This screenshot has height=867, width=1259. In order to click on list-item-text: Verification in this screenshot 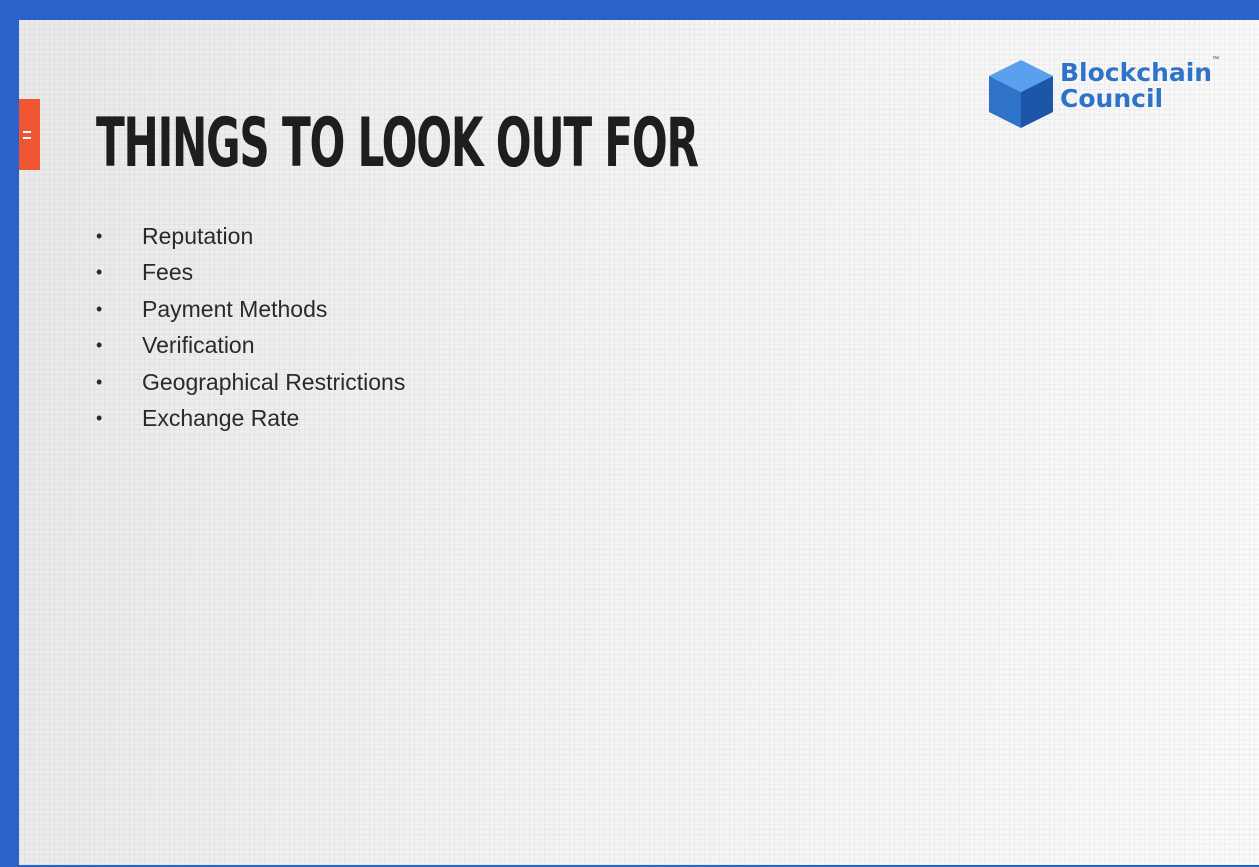, I will do `click(198, 345)`.